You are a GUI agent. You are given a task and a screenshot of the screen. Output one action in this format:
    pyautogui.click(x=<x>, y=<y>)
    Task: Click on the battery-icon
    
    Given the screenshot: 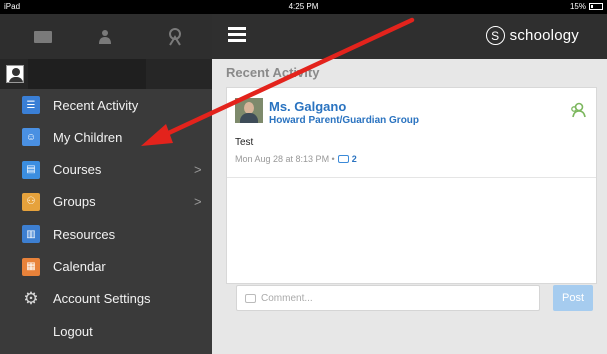 What is the action you would take?
    pyautogui.click(x=596, y=6)
    